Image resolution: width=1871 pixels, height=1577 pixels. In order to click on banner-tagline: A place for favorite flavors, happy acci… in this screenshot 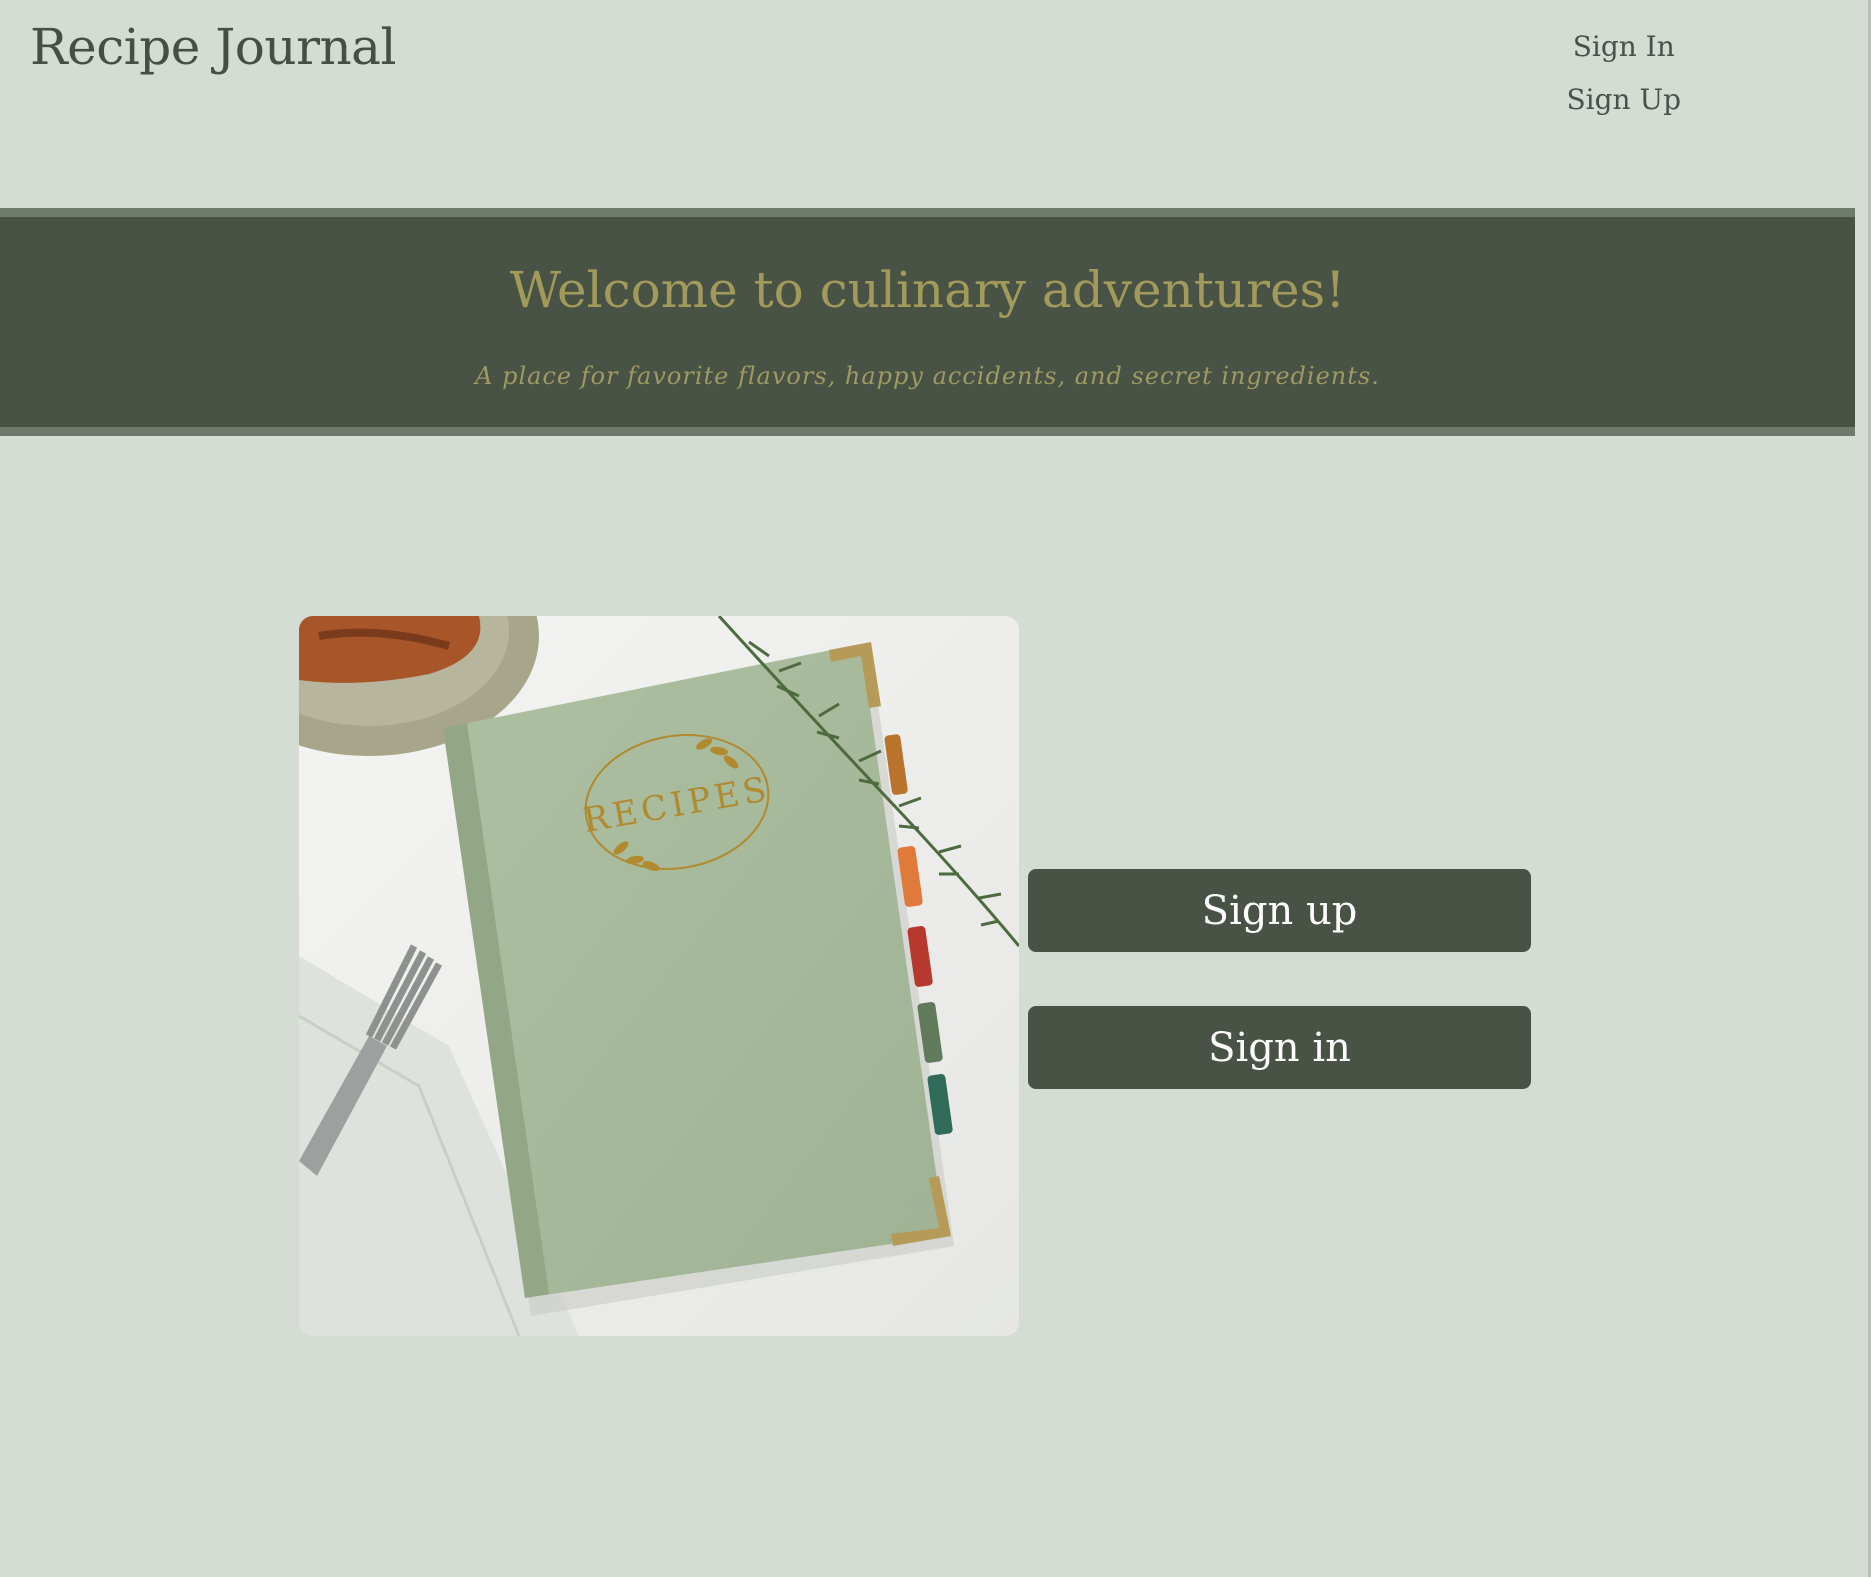, I will do `click(927, 376)`.